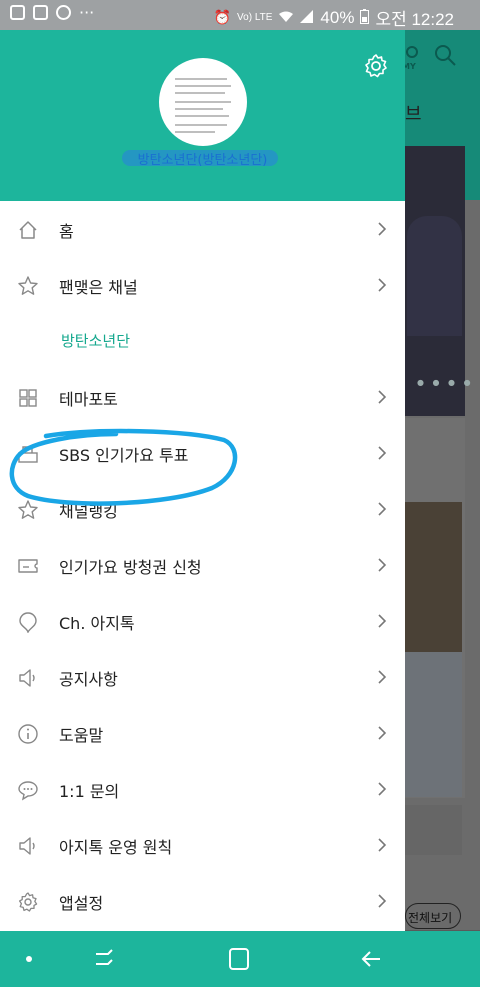 Image resolution: width=480 pixels, height=987 pixels. What do you see at coordinates (89, 791) in the screenshot?
I see `menu-item-label: 1:1 문의` at bounding box center [89, 791].